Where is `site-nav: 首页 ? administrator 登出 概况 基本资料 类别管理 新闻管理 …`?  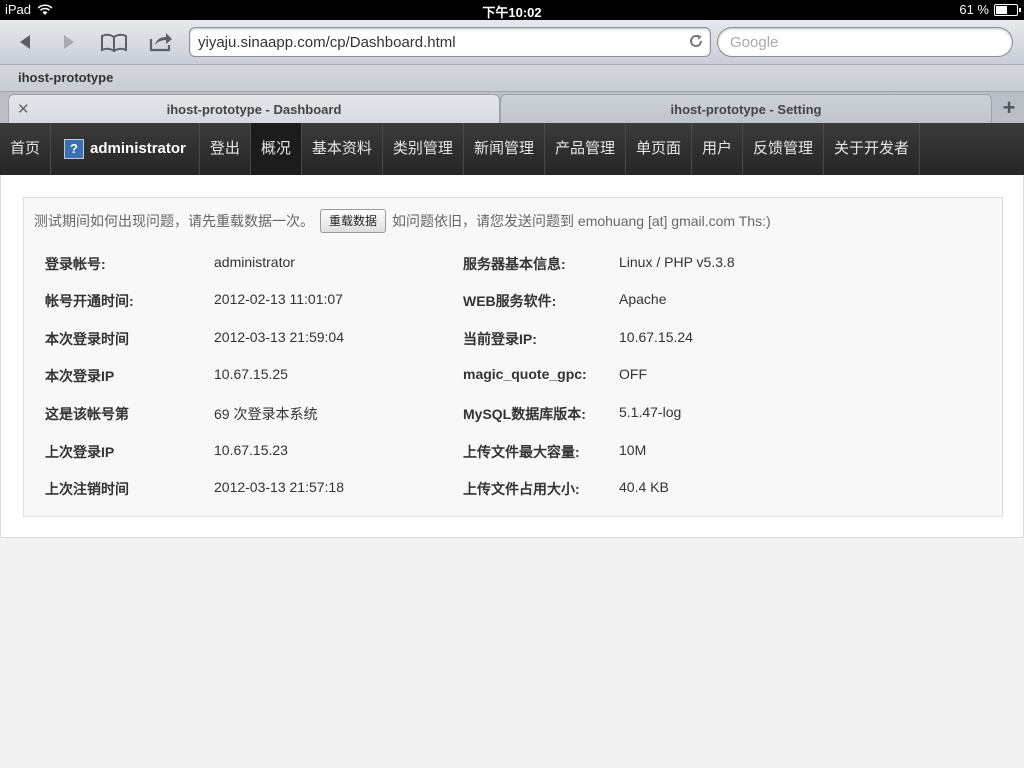
site-nav: 首页 ? administrator 登出 概况 基本资料 类别管理 新闻管理 … is located at coordinates (512, 149).